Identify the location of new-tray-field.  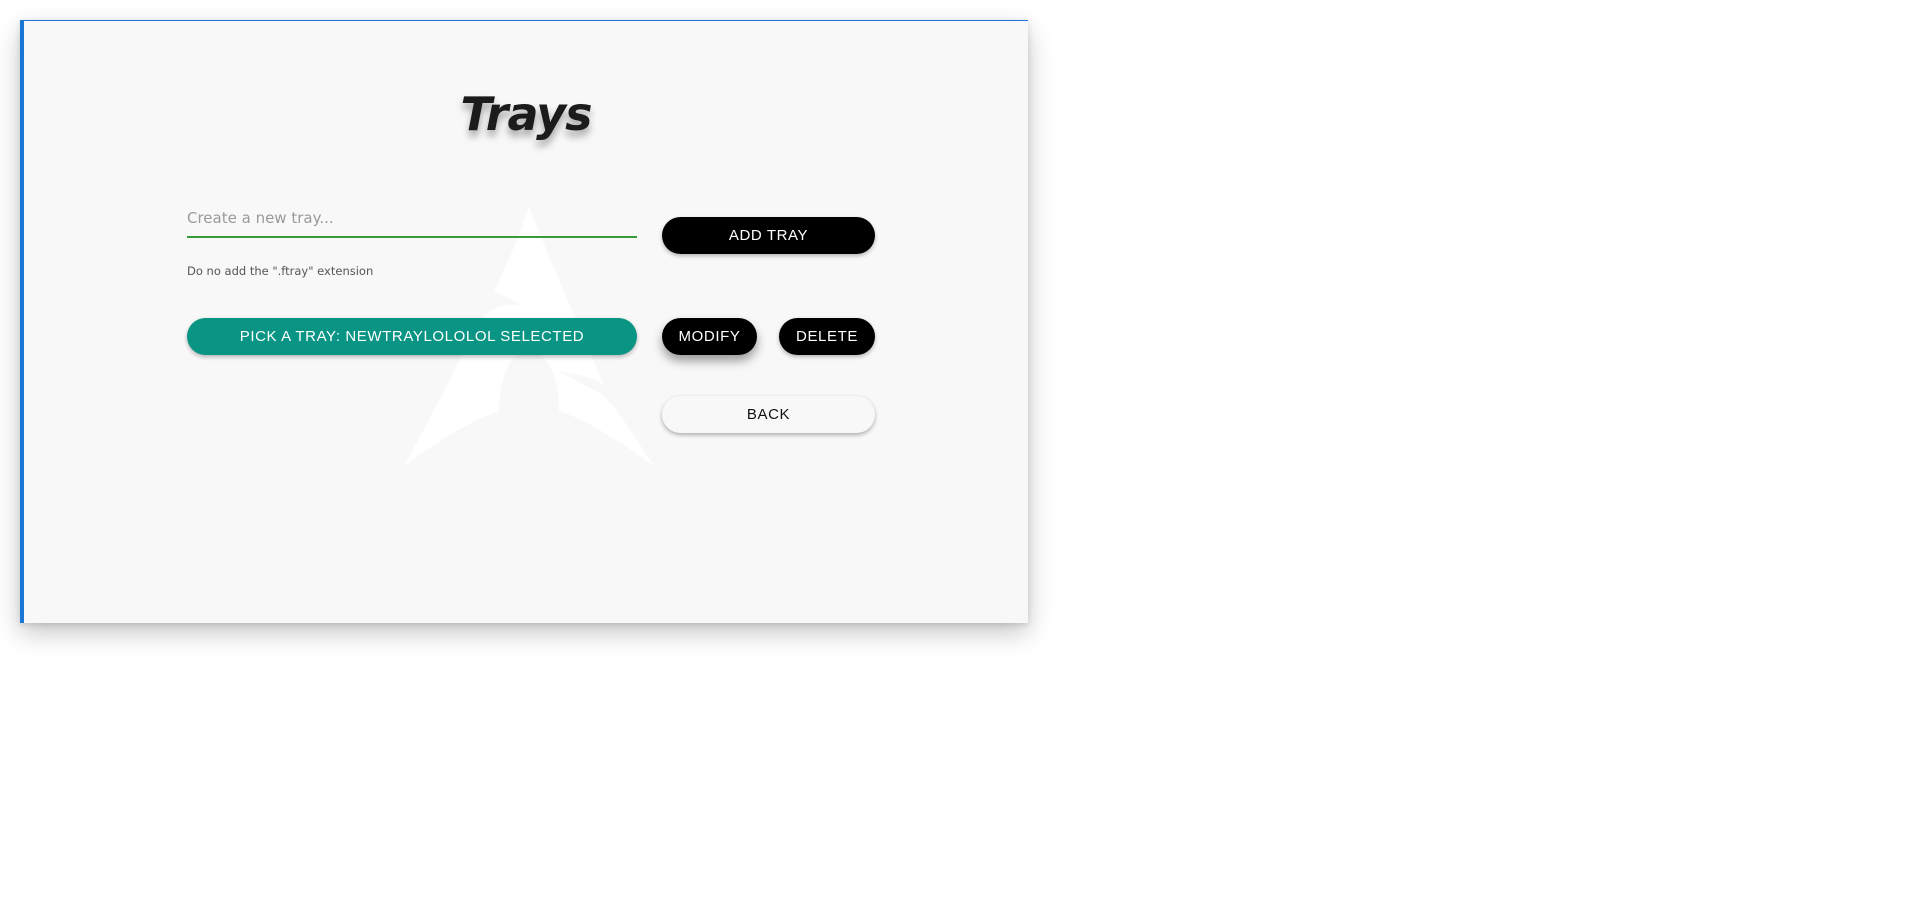
(412, 220).